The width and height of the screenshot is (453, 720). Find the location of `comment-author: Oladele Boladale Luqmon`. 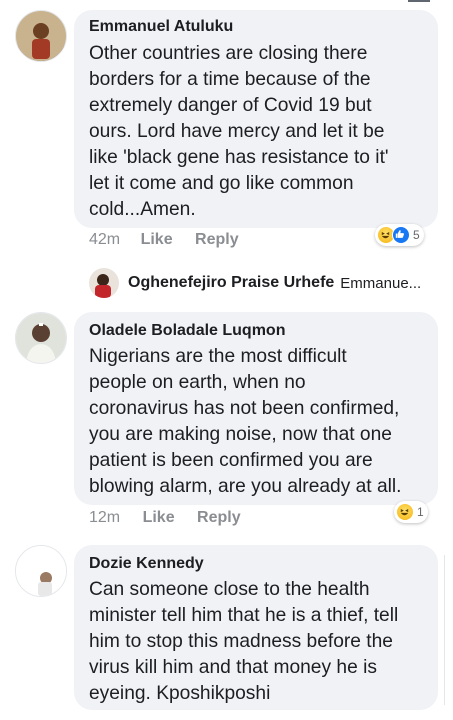

comment-author: Oladele Boladale Luqmon is located at coordinates (187, 331).